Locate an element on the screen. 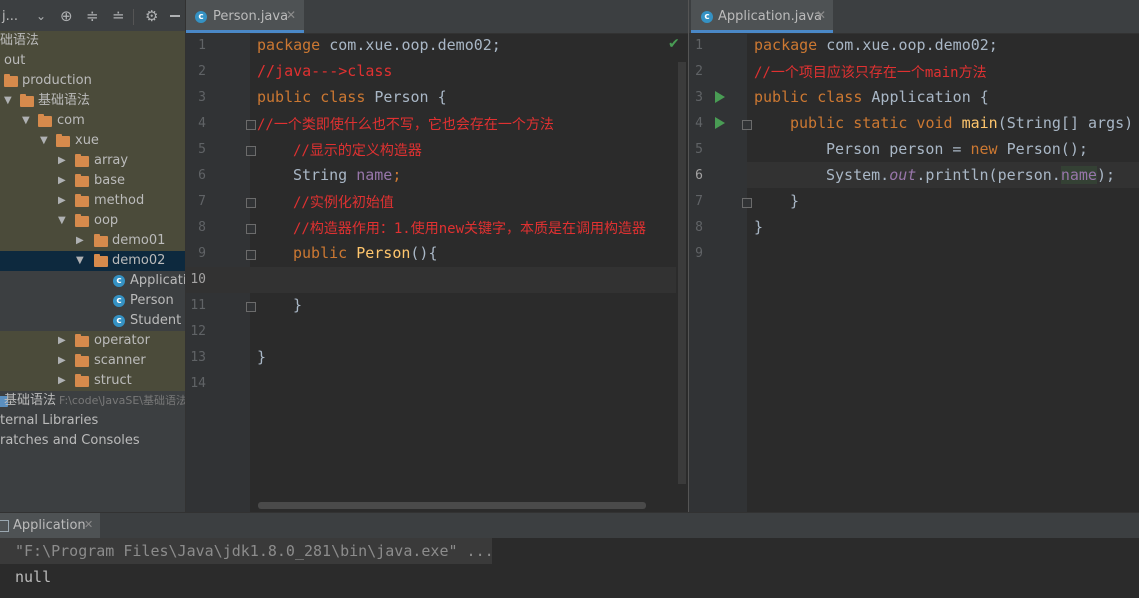  code-text: String is located at coordinates (325, 175).